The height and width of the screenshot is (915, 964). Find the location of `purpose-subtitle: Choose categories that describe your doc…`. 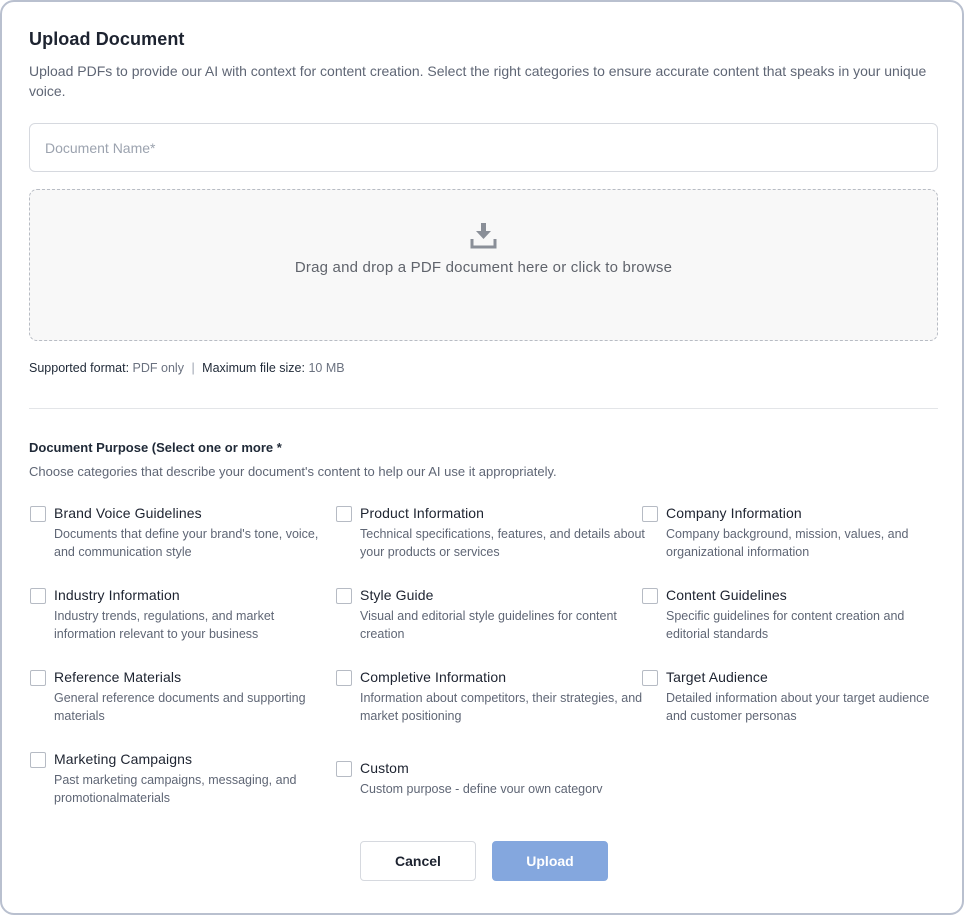

purpose-subtitle: Choose categories that describe your doc… is located at coordinates (293, 471).